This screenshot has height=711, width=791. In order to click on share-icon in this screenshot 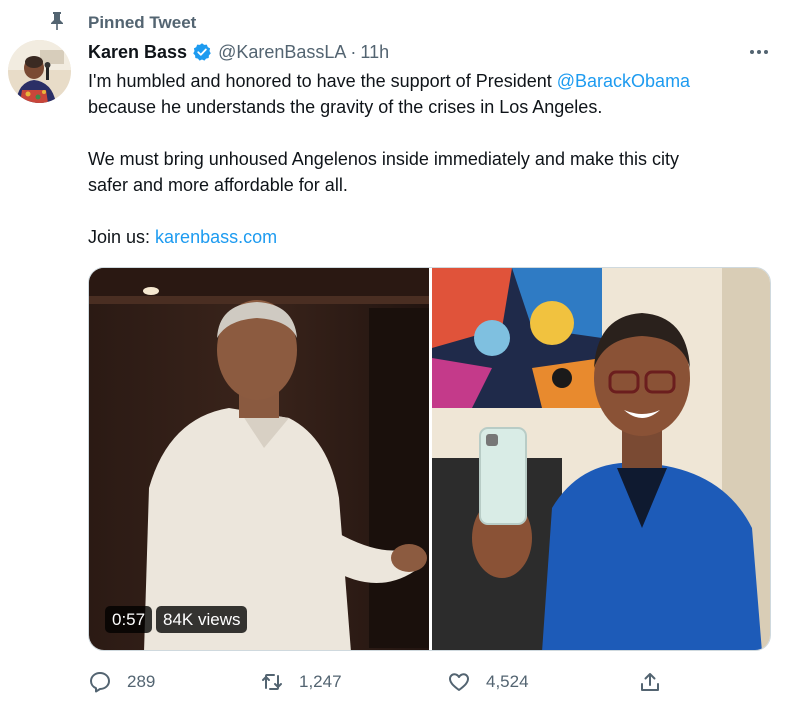, I will do `click(650, 682)`.